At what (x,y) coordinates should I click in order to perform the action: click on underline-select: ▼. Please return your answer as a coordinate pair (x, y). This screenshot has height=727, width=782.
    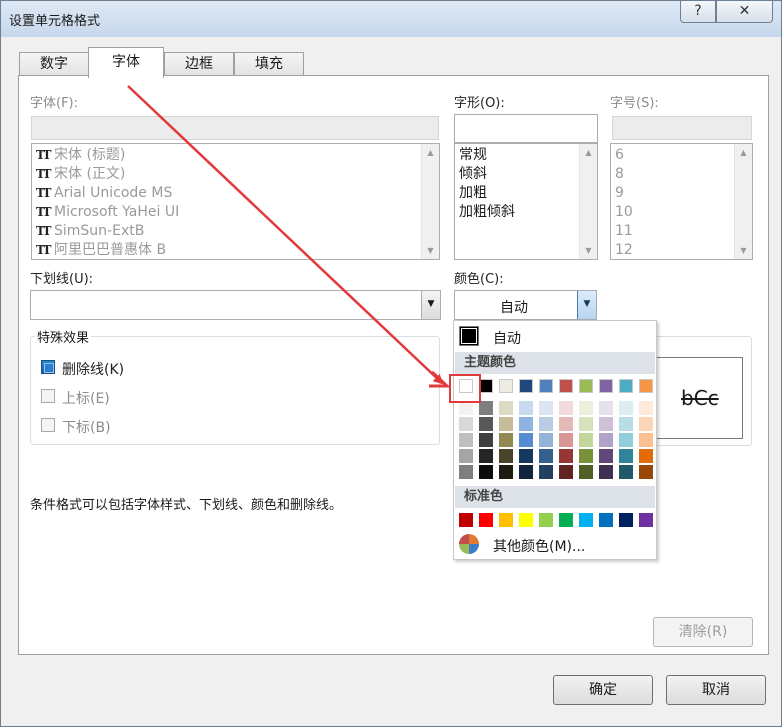
    Looking at the image, I should click on (235, 305).